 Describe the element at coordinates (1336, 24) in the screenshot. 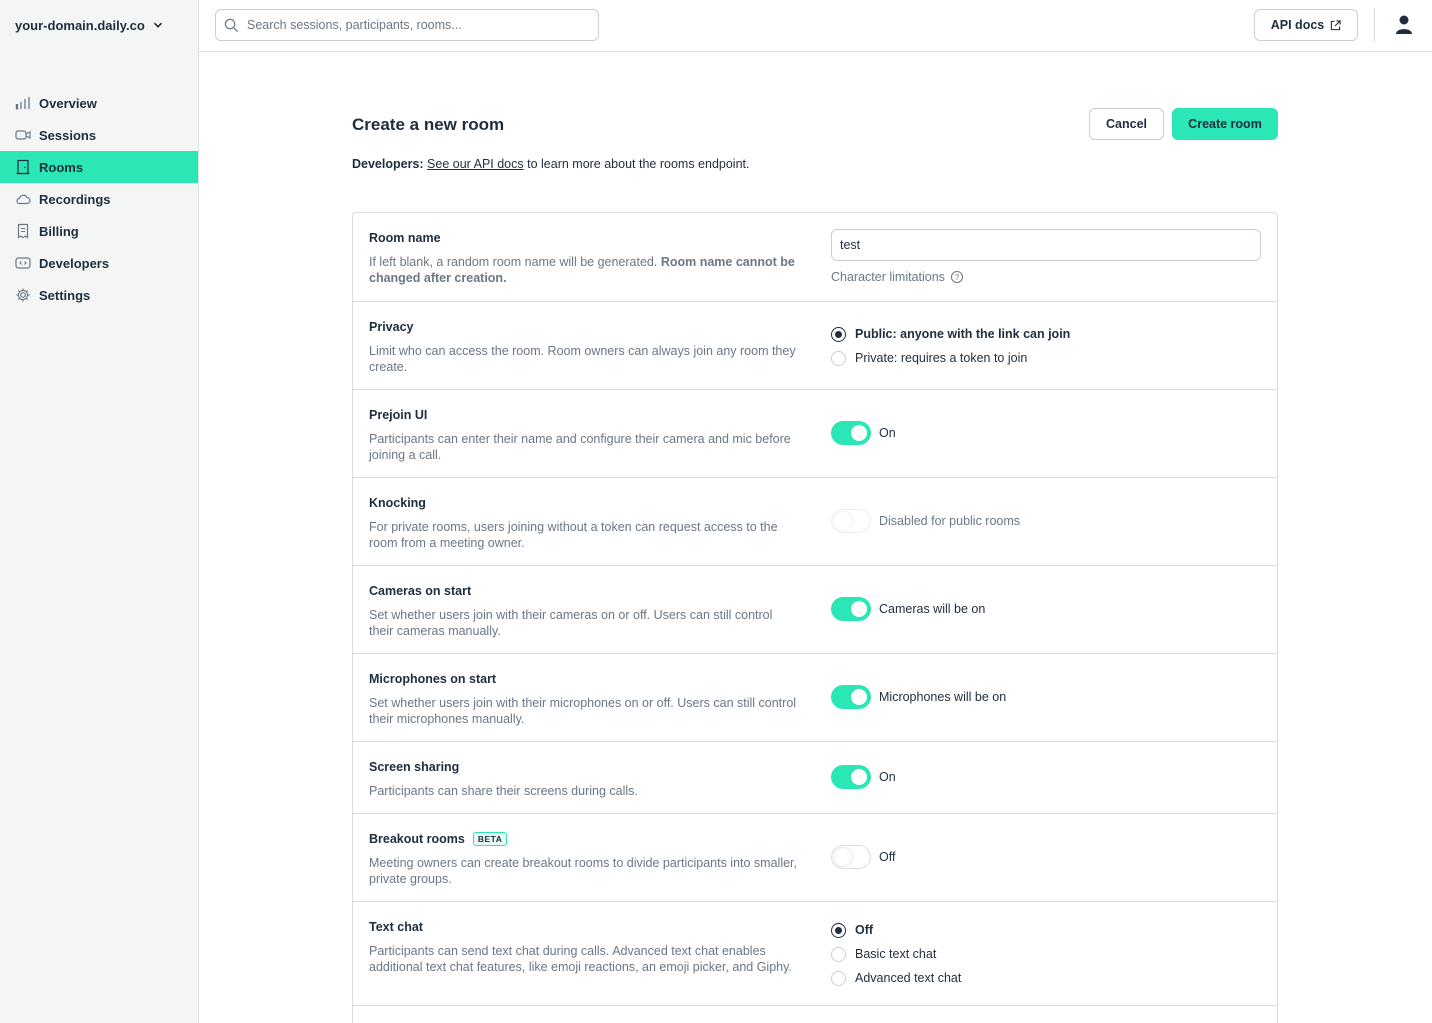

I see `external-link-icon` at that location.